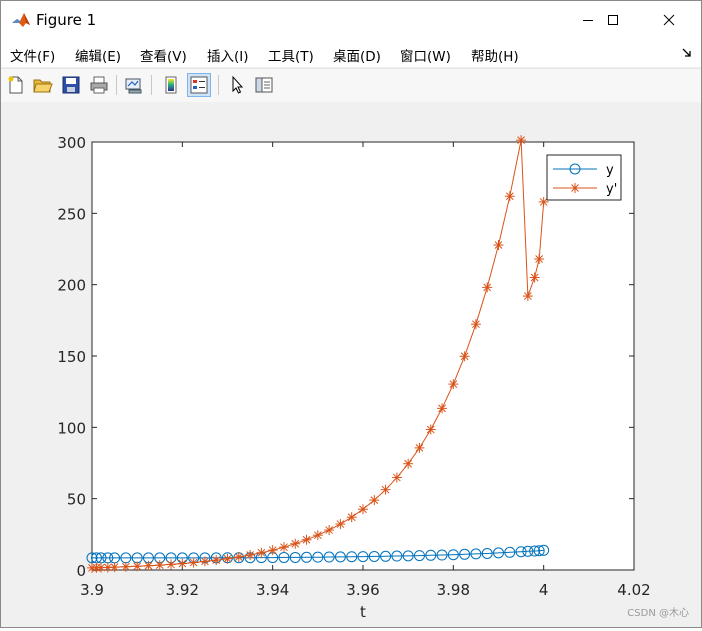 The width and height of the screenshot is (702, 631). Describe the element at coordinates (76, 500) in the screenshot. I see `y-tick-label: 50` at that location.